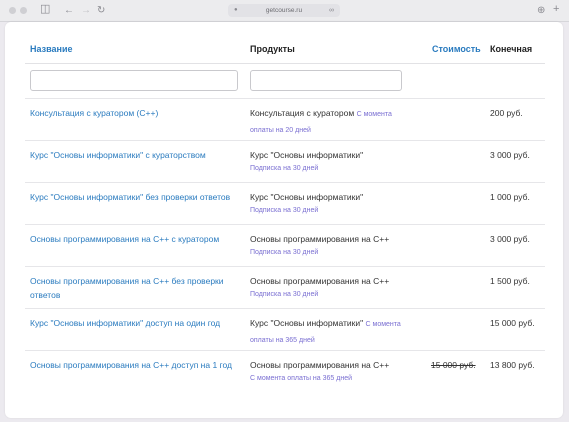 This screenshot has height=422, width=569. I want to click on column-header-products: Продукты, so click(272, 49).